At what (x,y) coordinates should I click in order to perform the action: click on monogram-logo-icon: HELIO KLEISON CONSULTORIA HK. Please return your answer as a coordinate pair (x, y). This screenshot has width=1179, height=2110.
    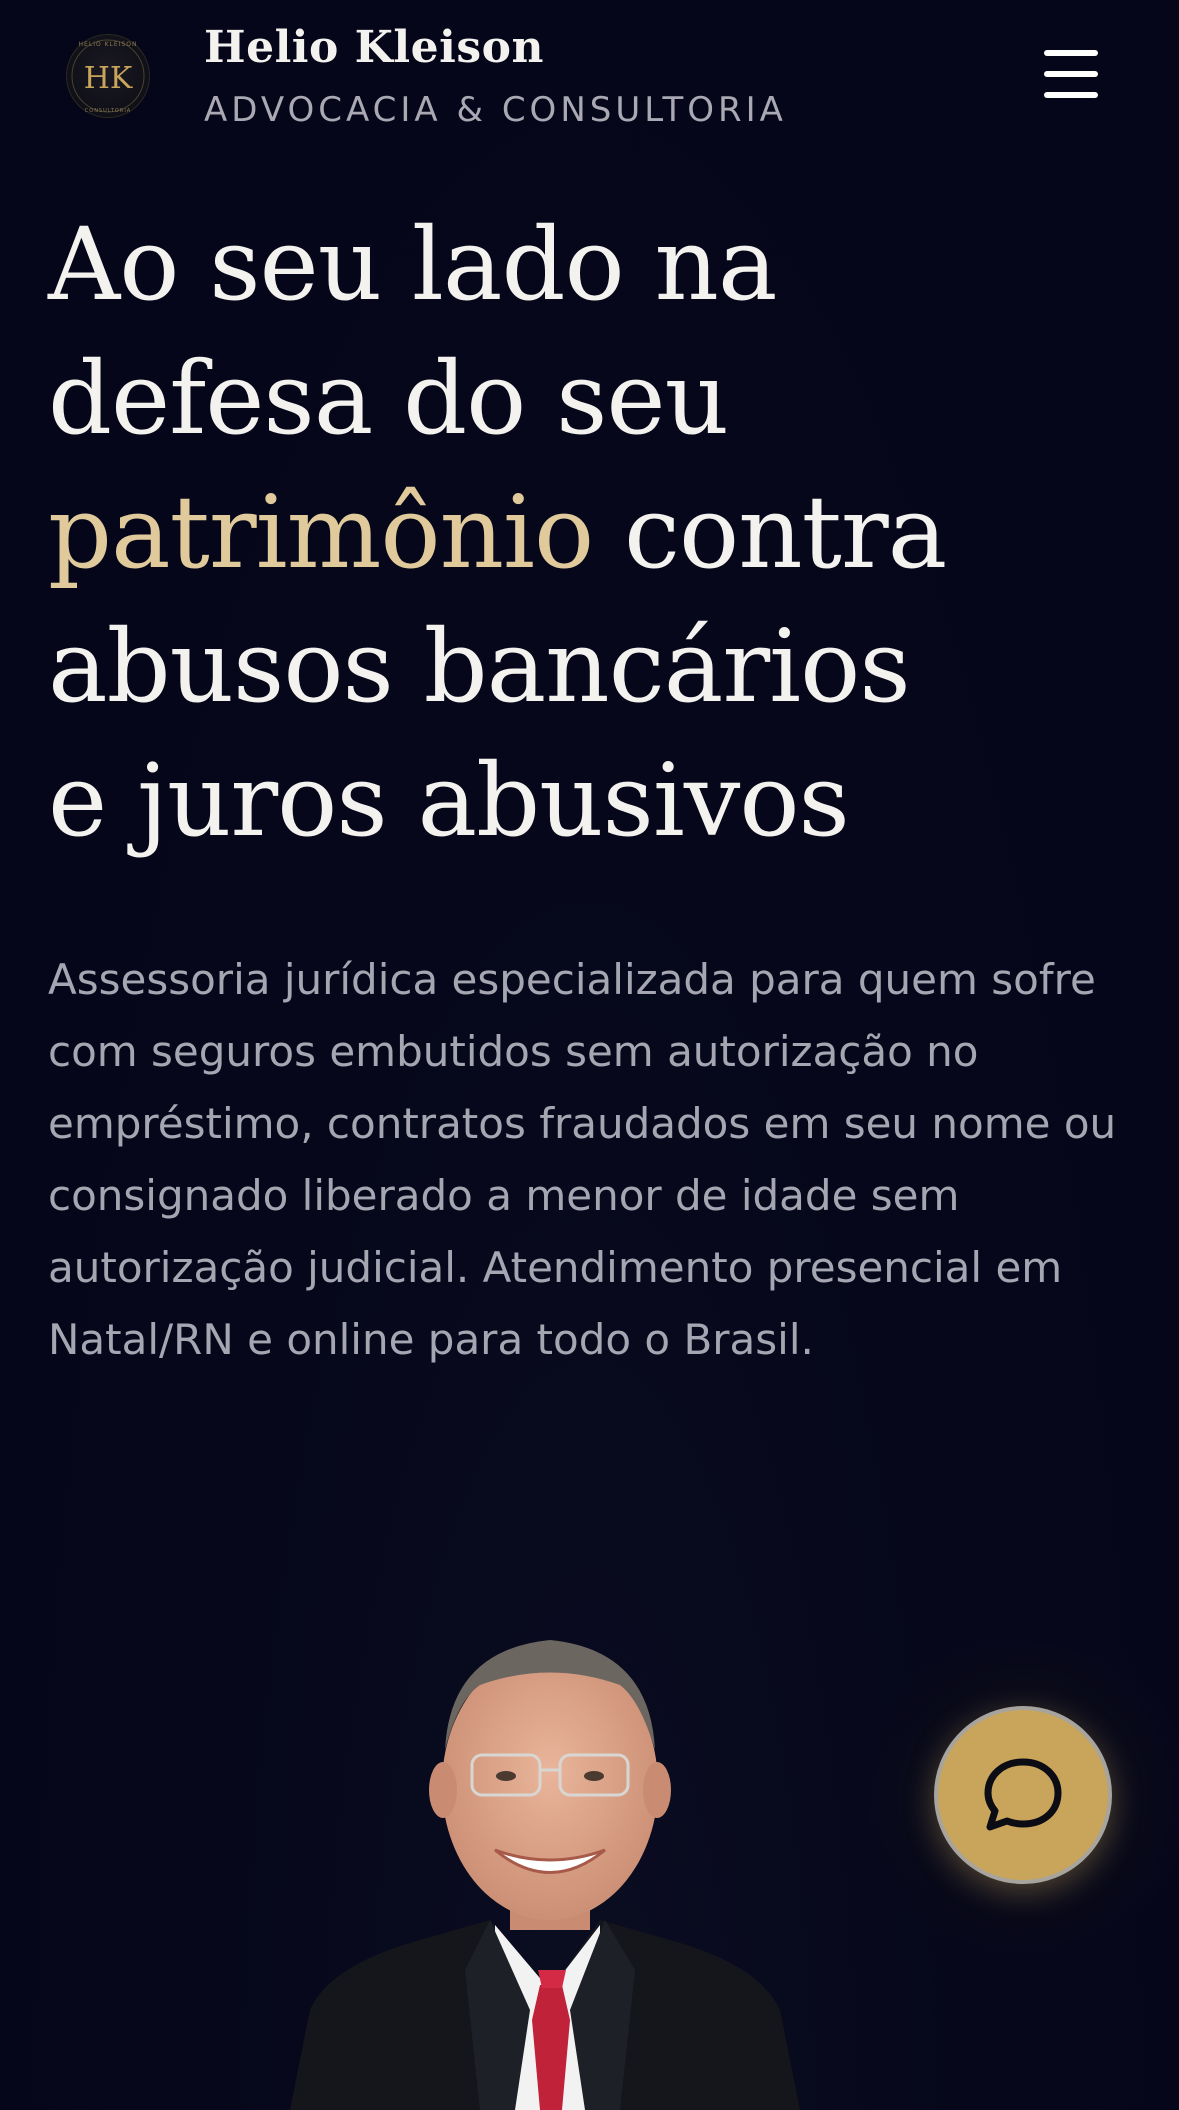
    Looking at the image, I should click on (108, 76).